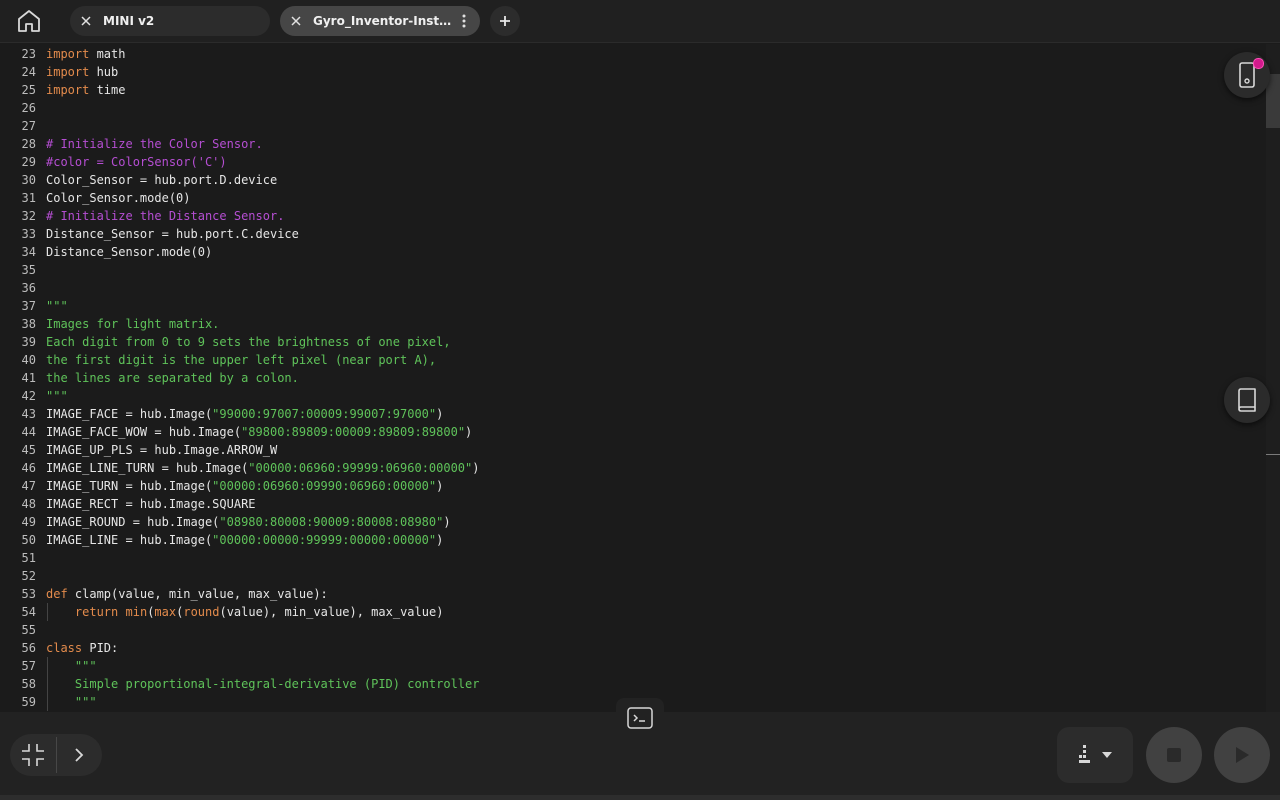 The width and height of the screenshot is (1280, 800). What do you see at coordinates (464, 21) in the screenshot?
I see `tab-more-button` at bounding box center [464, 21].